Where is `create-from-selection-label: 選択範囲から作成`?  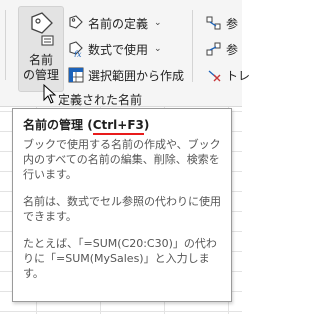
create-from-selection-label: 選択範囲から作成 is located at coordinates (136, 75).